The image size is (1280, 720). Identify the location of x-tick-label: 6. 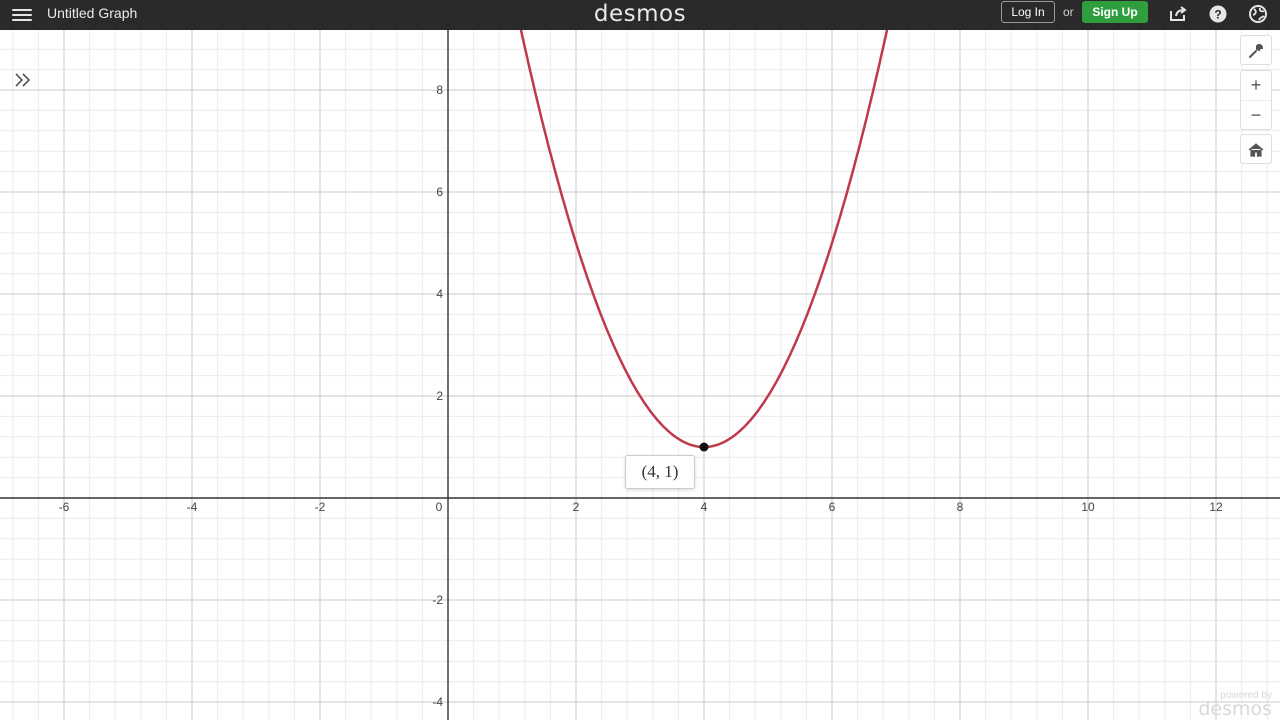
(832, 507).